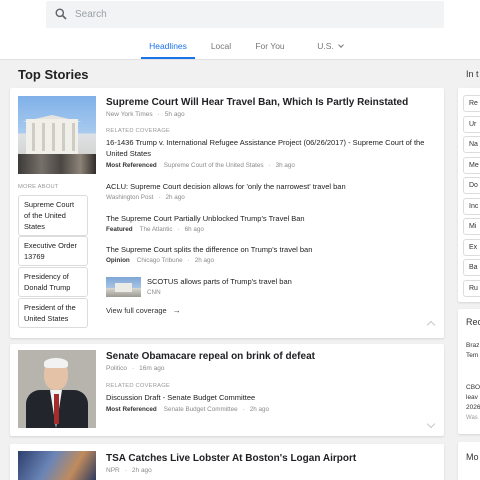  What do you see at coordinates (431, 325) in the screenshot?
I see `collapse-icon` at bounding box center [431, 325].